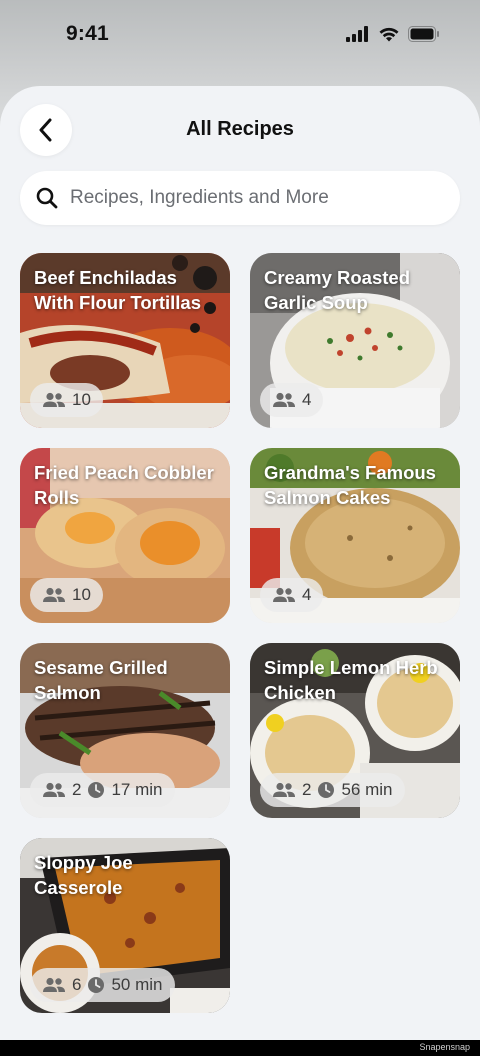 This screenshot has height=1056, width=480. Describe the element at coordinates (250, 198) in the screenshot. I see `search-input` at that location.